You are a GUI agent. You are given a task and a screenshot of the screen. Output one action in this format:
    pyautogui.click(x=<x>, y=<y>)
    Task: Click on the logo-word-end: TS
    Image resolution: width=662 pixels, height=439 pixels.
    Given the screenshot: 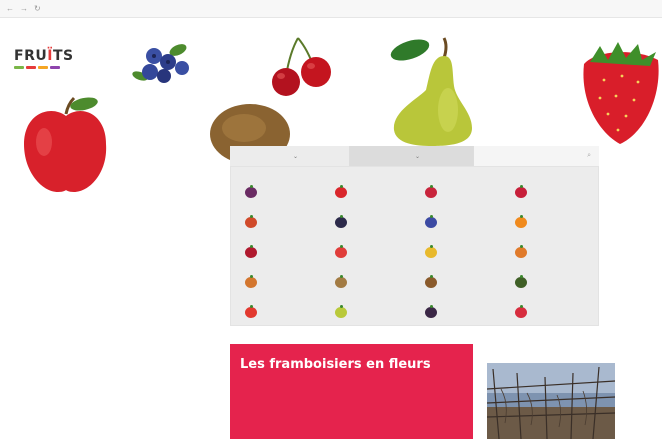 What is the action you would take?
    pyautogui.click(x=63, y=56)
    